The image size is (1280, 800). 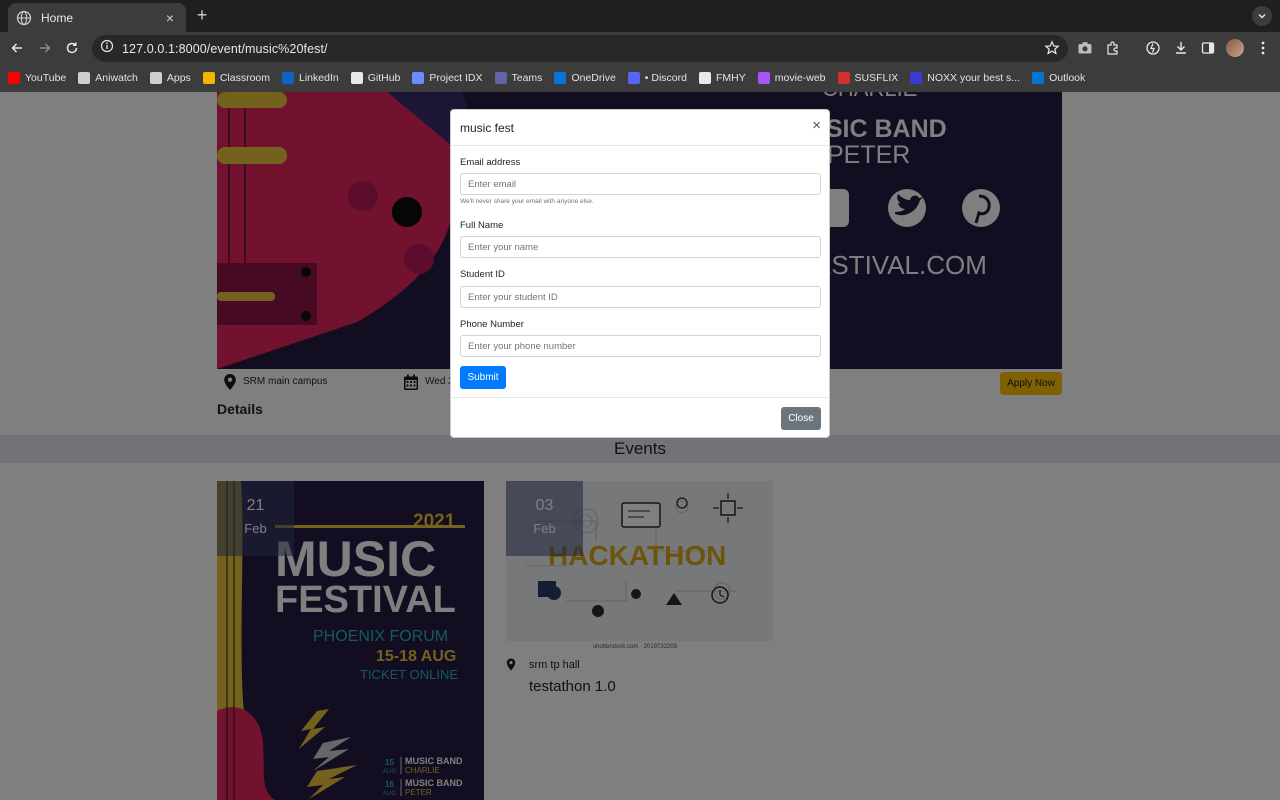 I want to click on forward-arrow-icon, so click(x=45, y=48).